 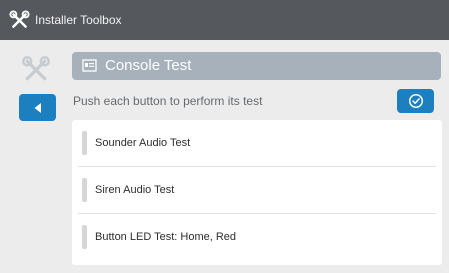 What do you see at coordinates (89, 65) in the screenshot?
I see `console-icon` at bounding box center [89, 65].